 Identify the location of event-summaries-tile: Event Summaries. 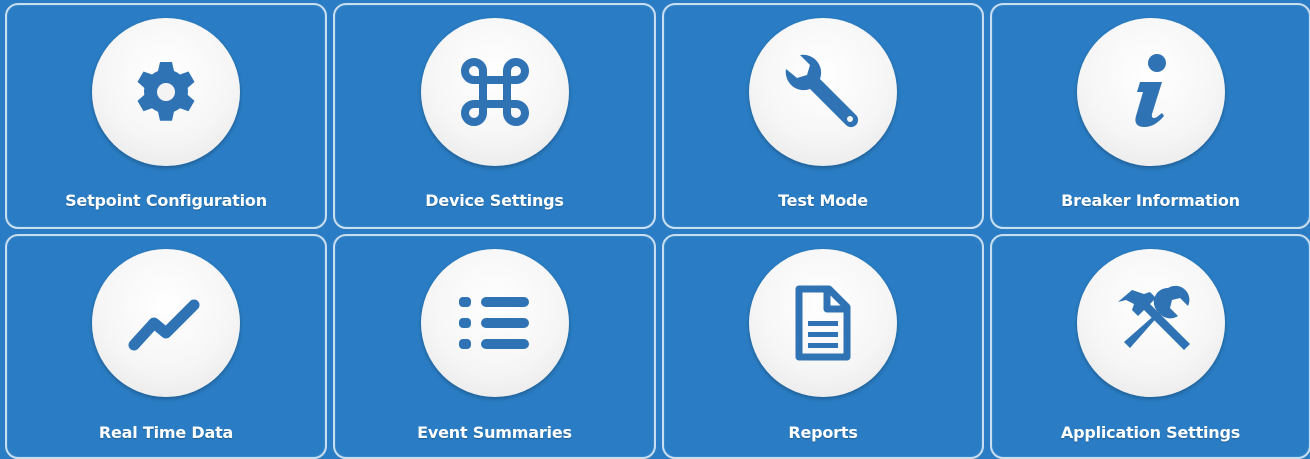
(494, 346).